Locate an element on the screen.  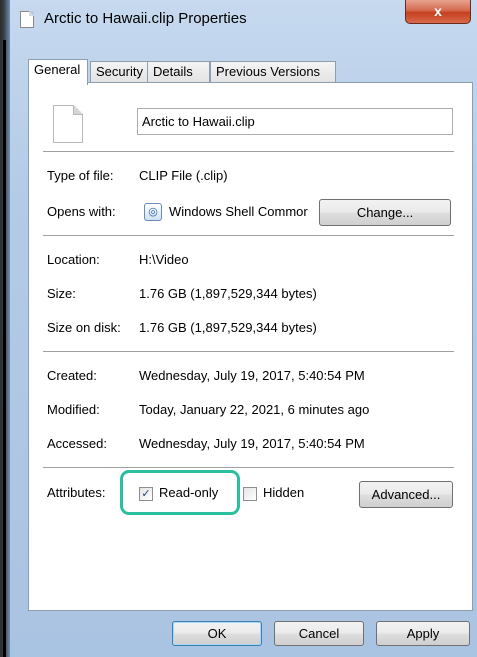
created-label: Created: is located at coordinates (72, 375).